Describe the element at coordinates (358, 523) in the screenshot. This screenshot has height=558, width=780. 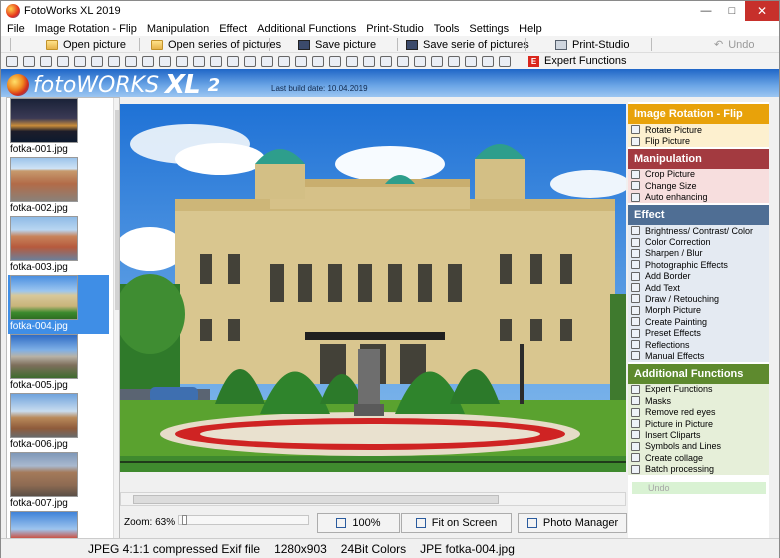
I see `zoom-100-button: 100%` at that location.